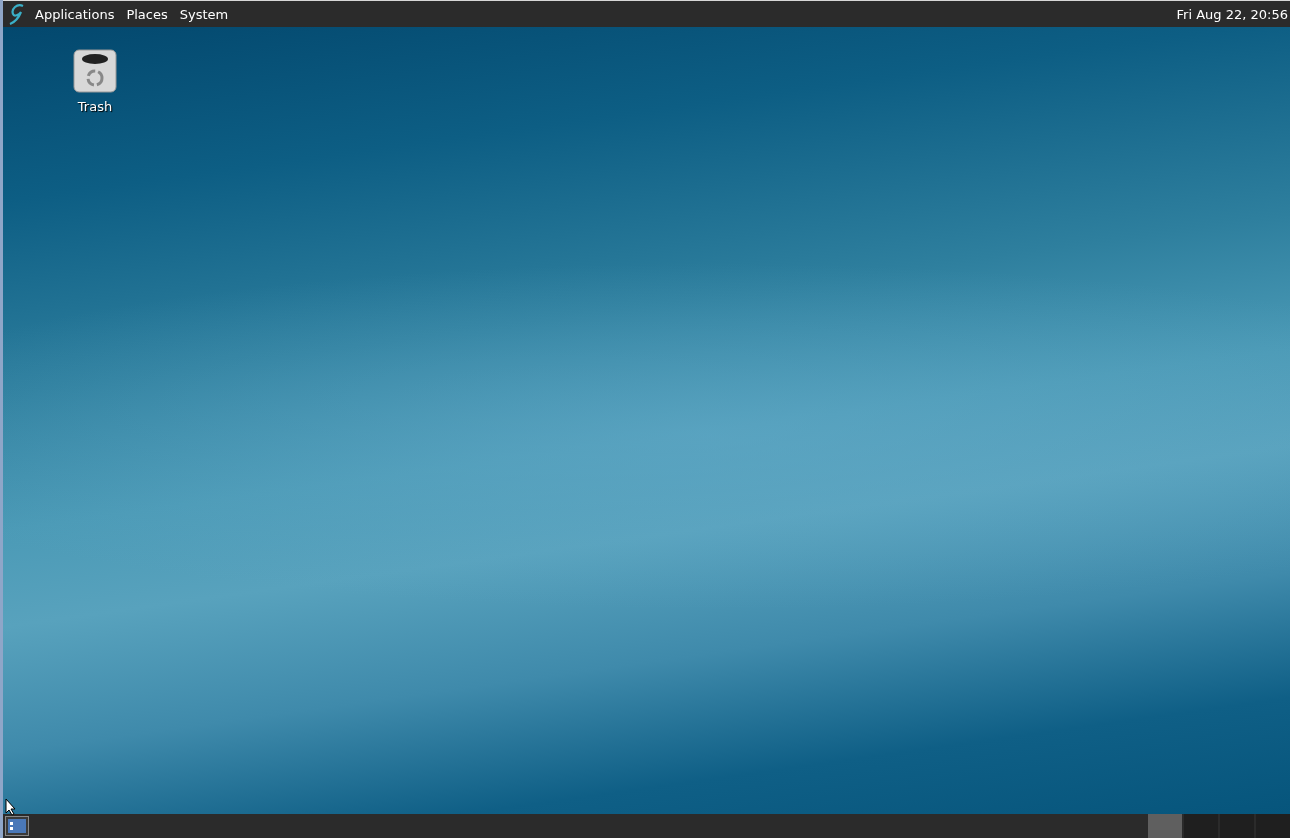 This screenshot has height=838, width=1290. What do you see at coordinates (11, 807) in the screenshot?
I see `mouse-pointer-icon` at bounding box center [11, 807].